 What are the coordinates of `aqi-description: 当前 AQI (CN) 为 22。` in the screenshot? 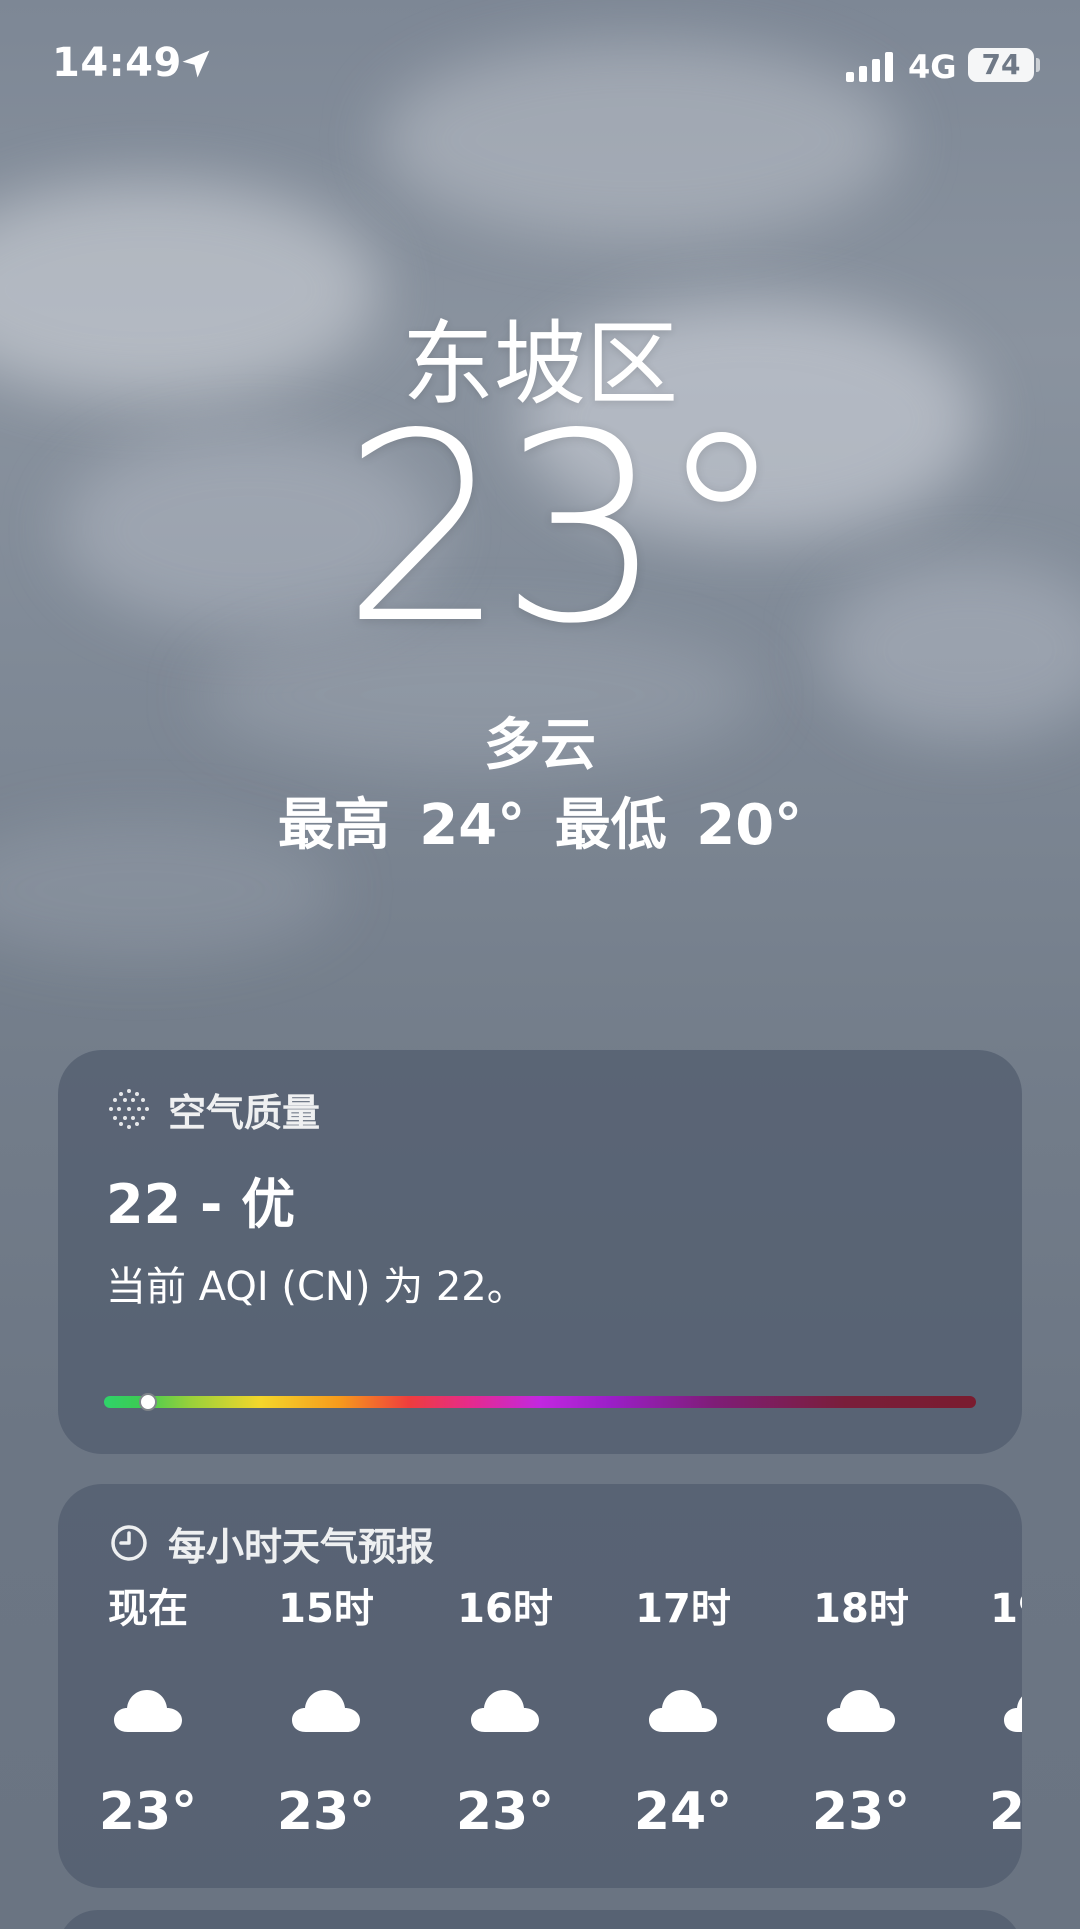 It's located at (316, 1287).